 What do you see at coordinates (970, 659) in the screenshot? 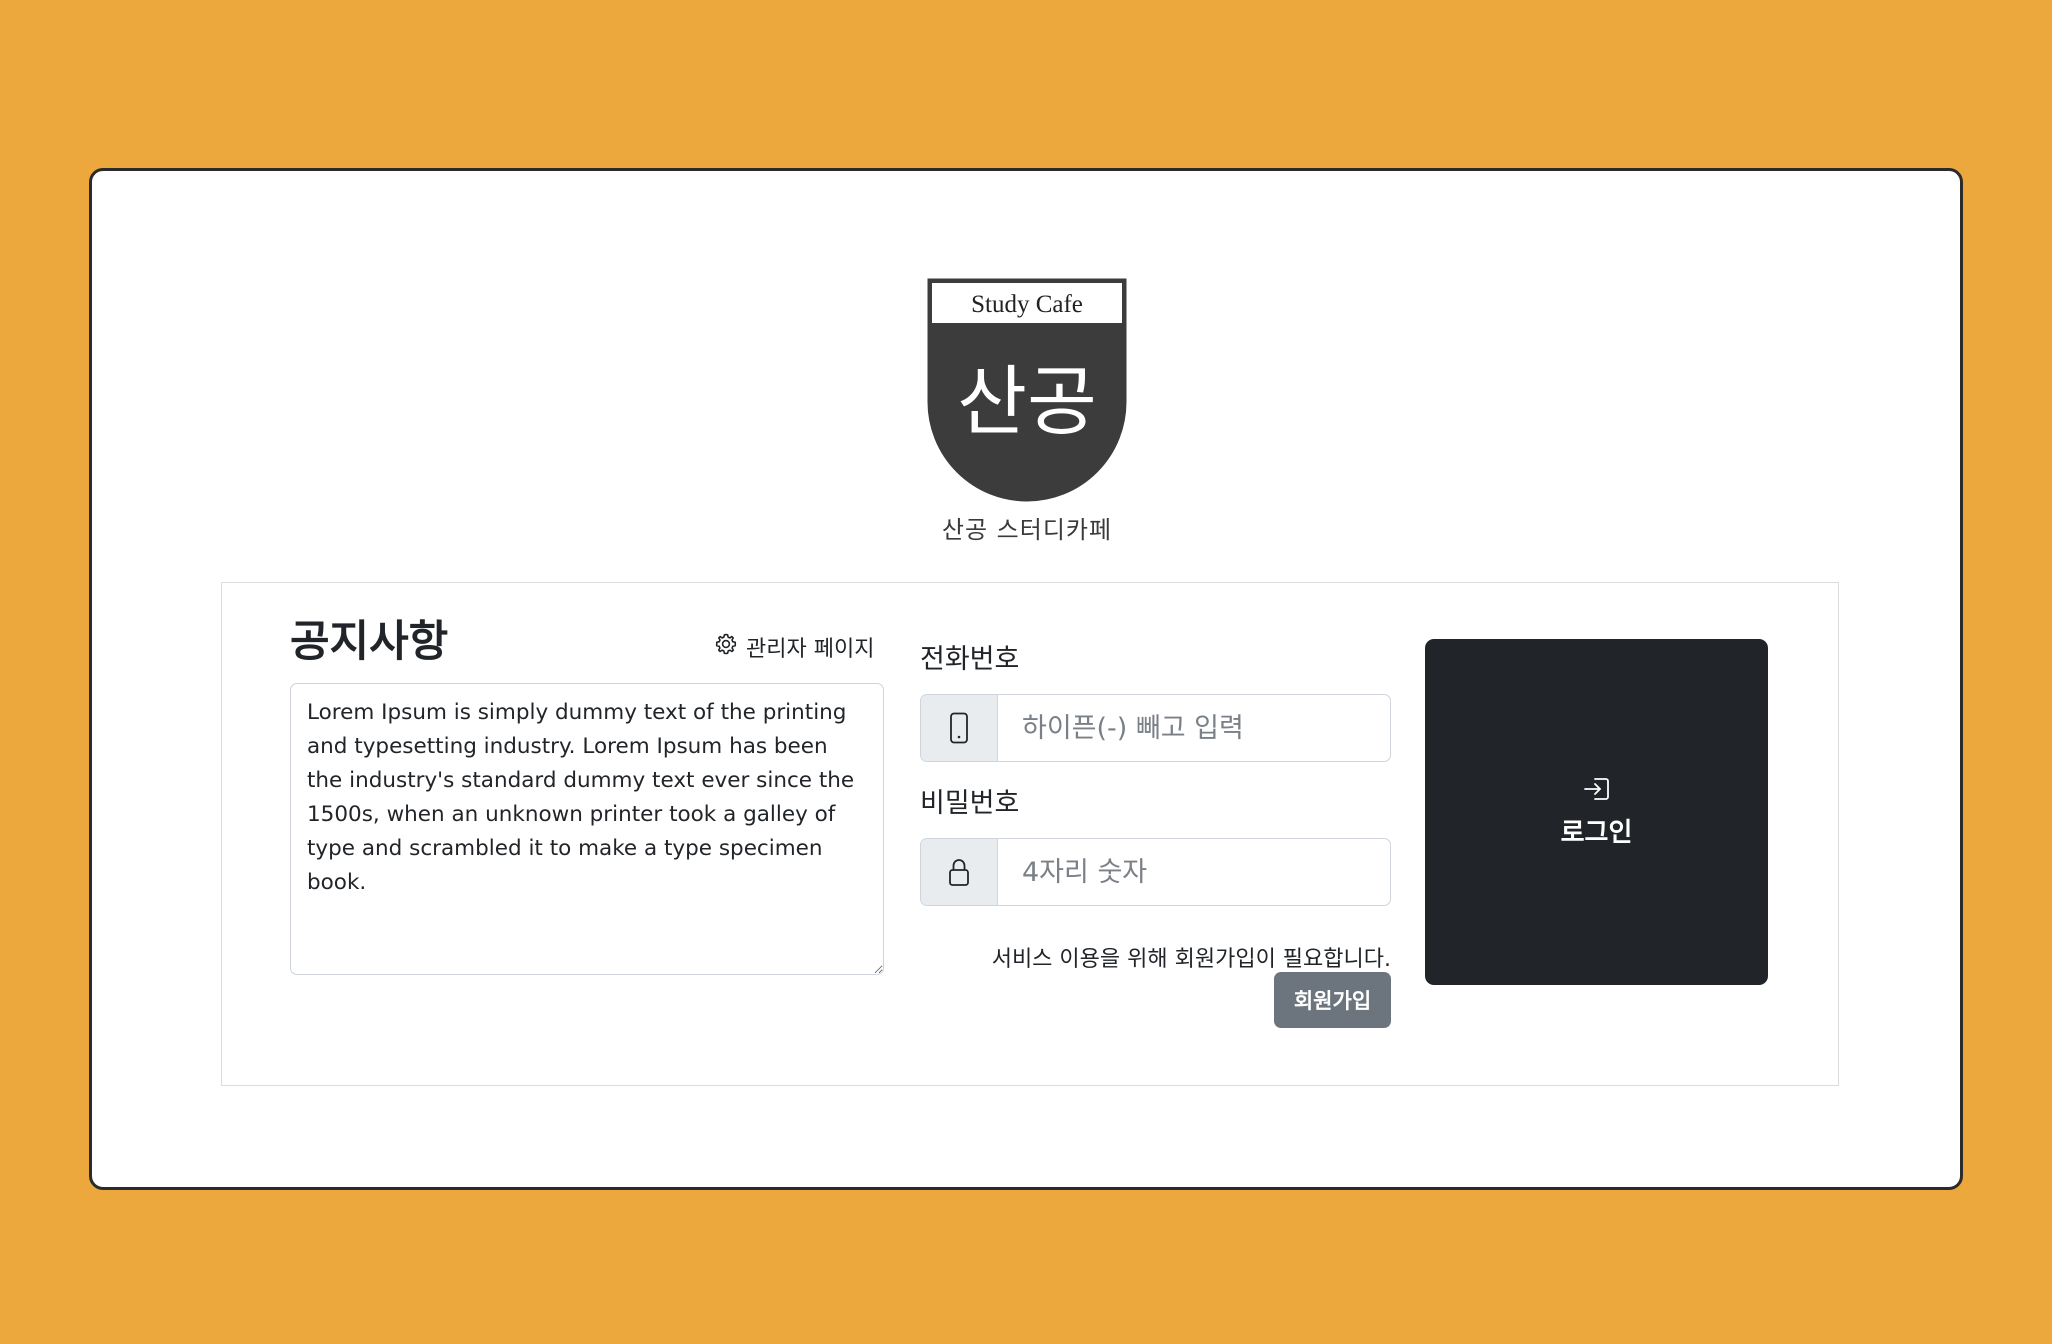
I see `phone-label: 전화번호` at bounding box center [970, 659].